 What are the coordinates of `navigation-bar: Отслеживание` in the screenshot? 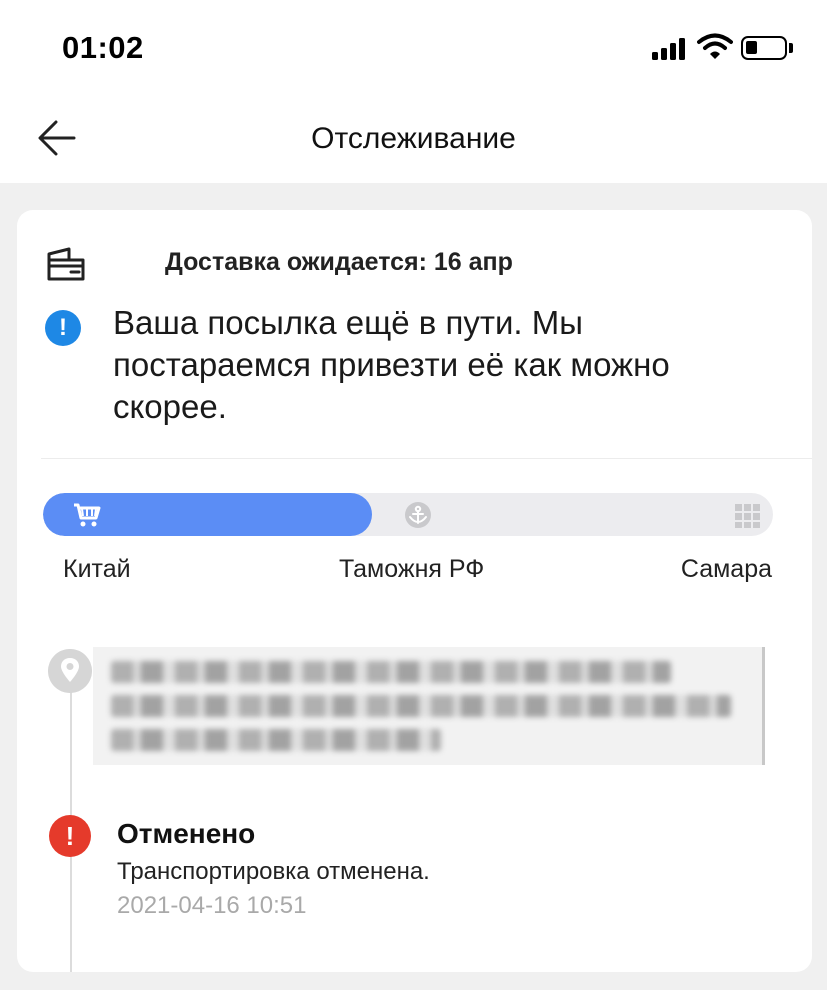 It's located at (413, 139).